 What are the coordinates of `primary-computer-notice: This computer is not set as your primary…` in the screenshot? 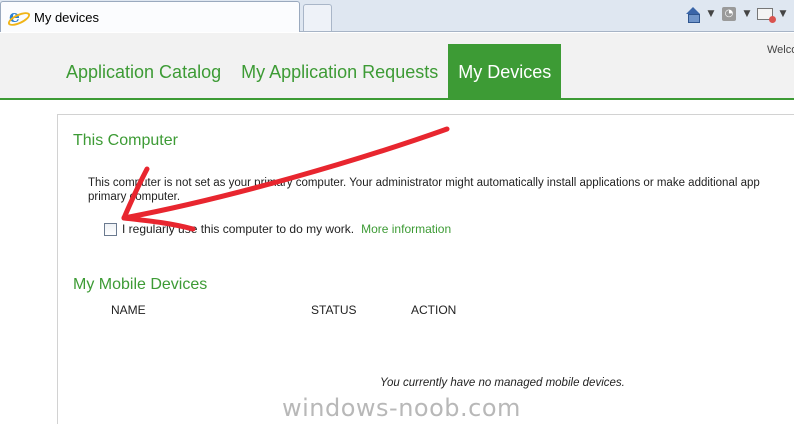 It's located at (441, 190).